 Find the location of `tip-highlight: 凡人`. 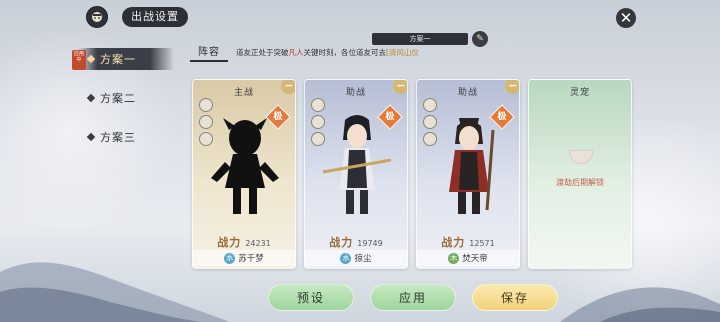

tip-highlight: 凡人 is located at coordinates (296, 52).